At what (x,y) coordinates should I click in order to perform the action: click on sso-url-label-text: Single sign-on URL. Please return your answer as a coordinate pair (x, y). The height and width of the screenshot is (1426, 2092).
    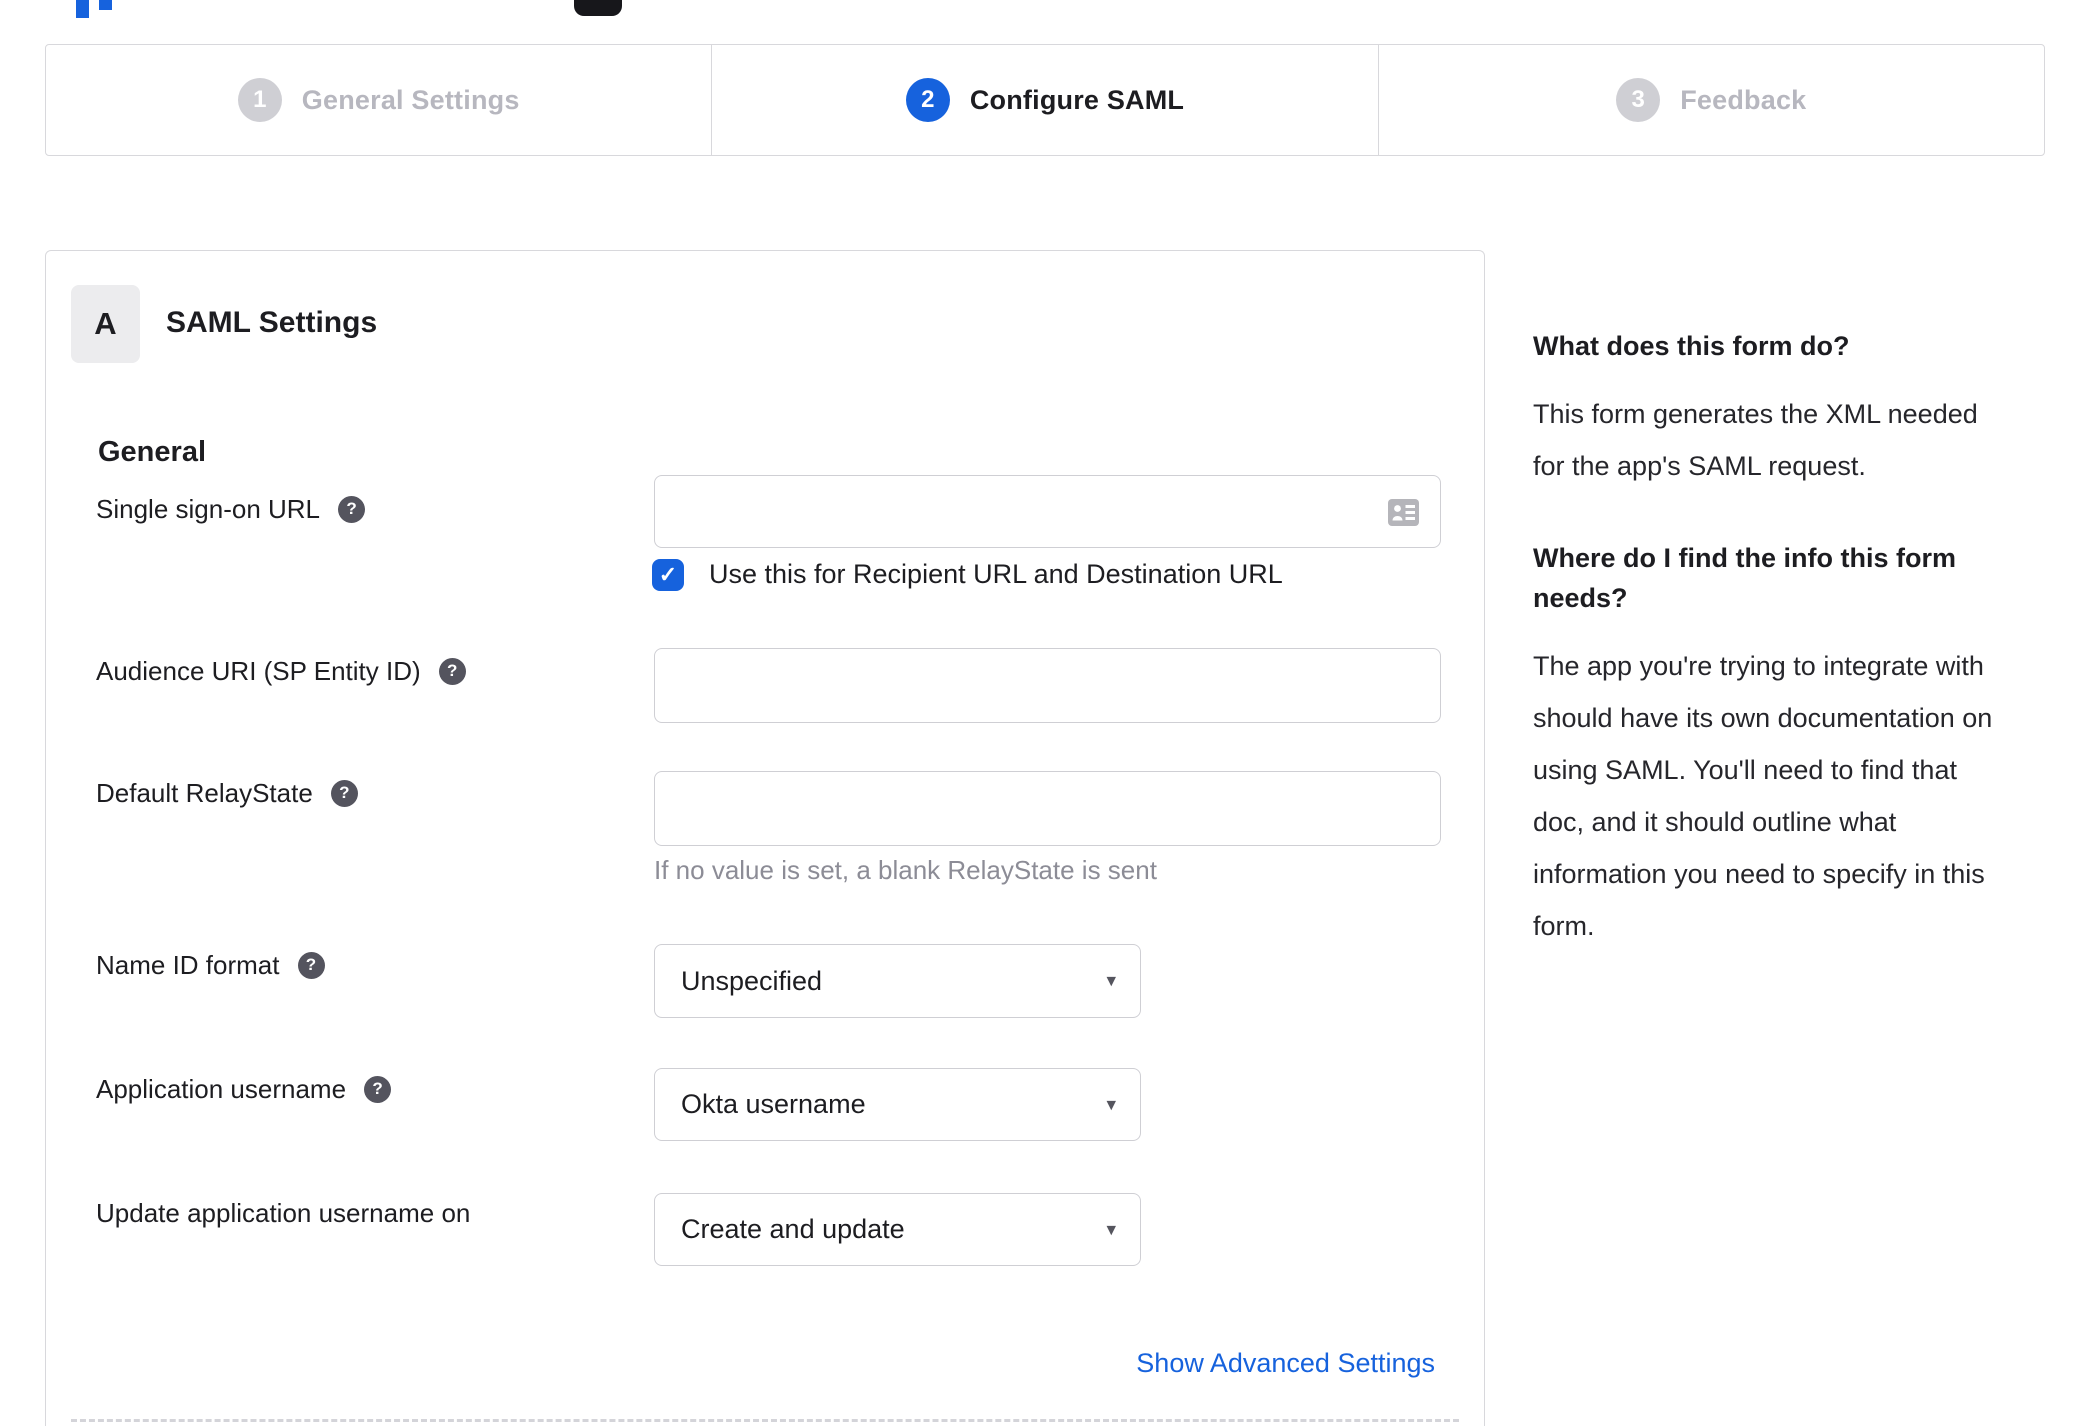
    Looking at the image, I should click on (208, 509).